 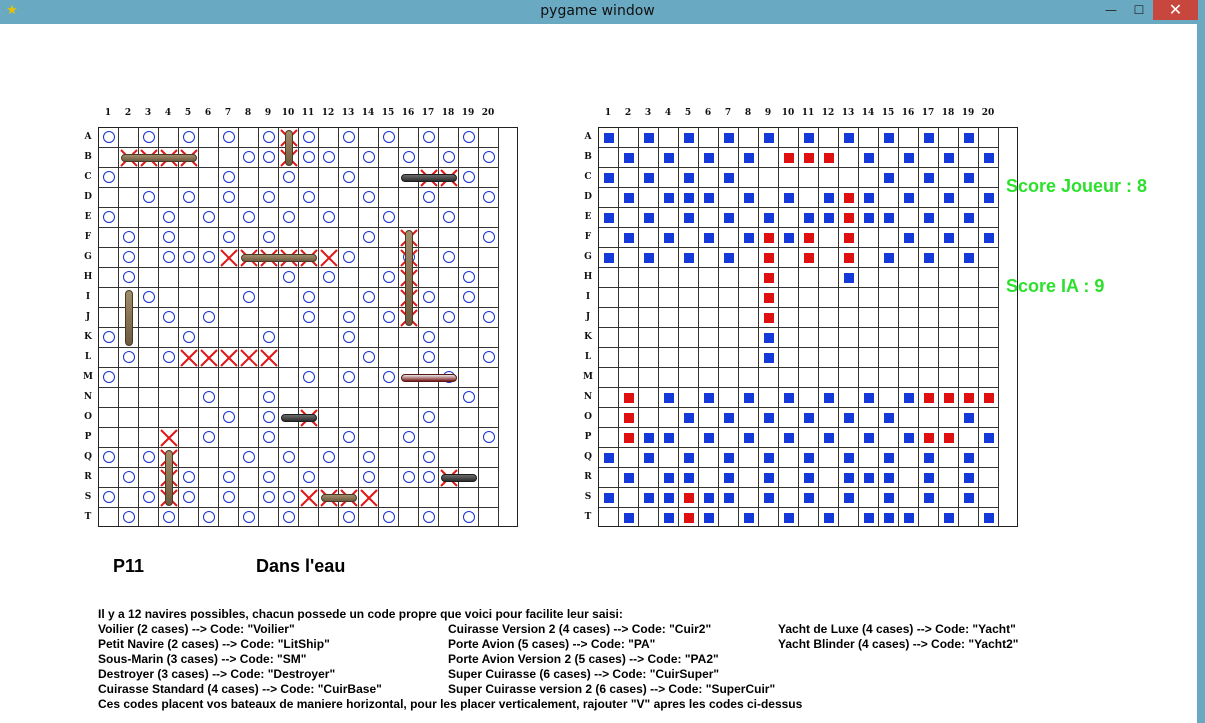 What do you see at coordinates (1139, 10) in the screenshot?
I see `maximize-button: ☐` at bounding box center [1139, 10].